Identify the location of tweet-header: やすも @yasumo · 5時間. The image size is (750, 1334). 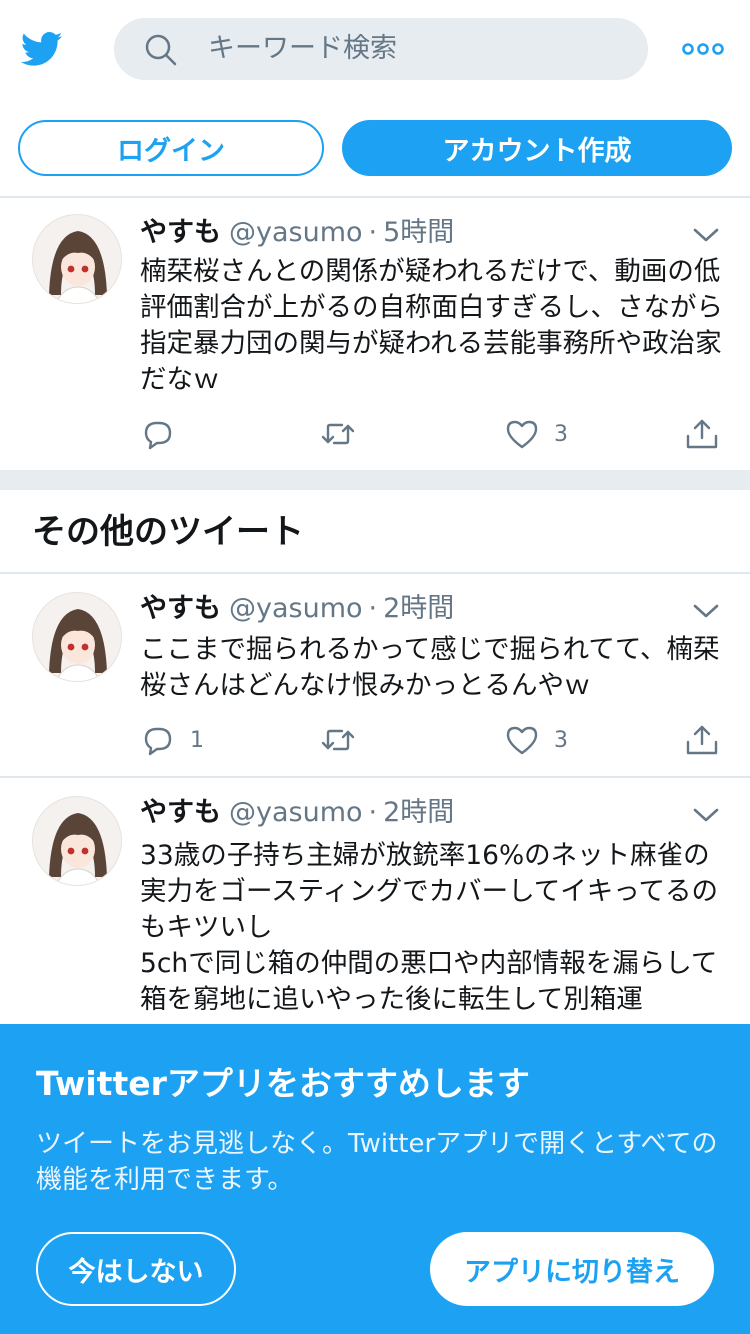
(297, 233).